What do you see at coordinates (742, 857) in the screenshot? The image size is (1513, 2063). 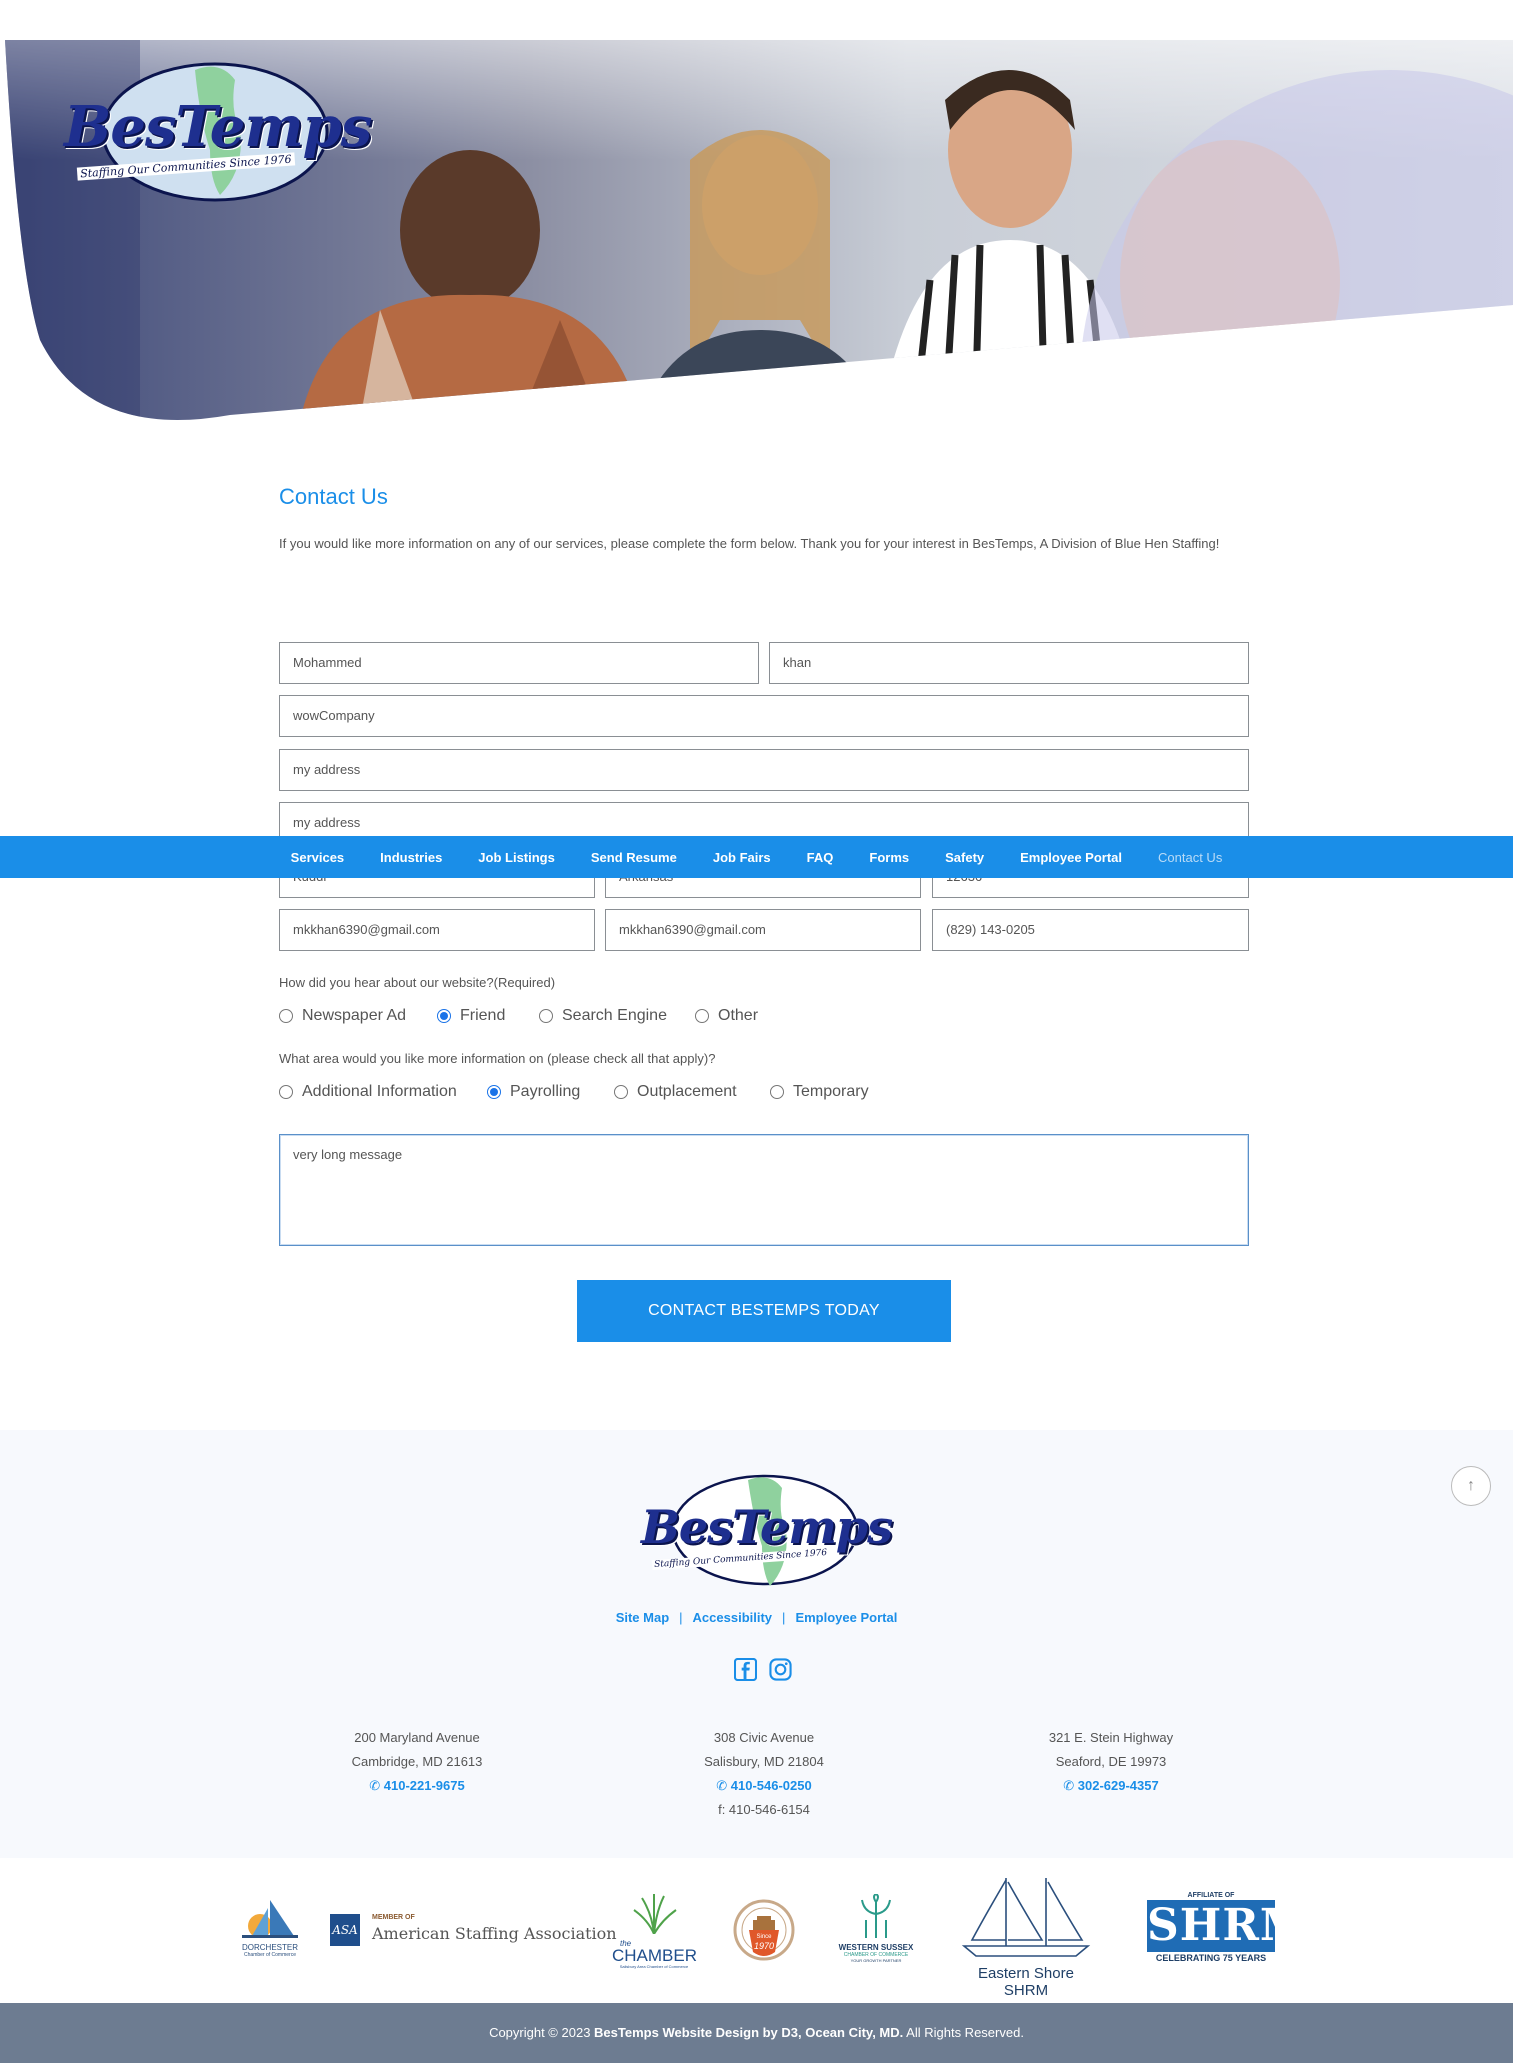 I see `nav-item-job-fairs: Job Fairs` at bounding box center [742, 857].